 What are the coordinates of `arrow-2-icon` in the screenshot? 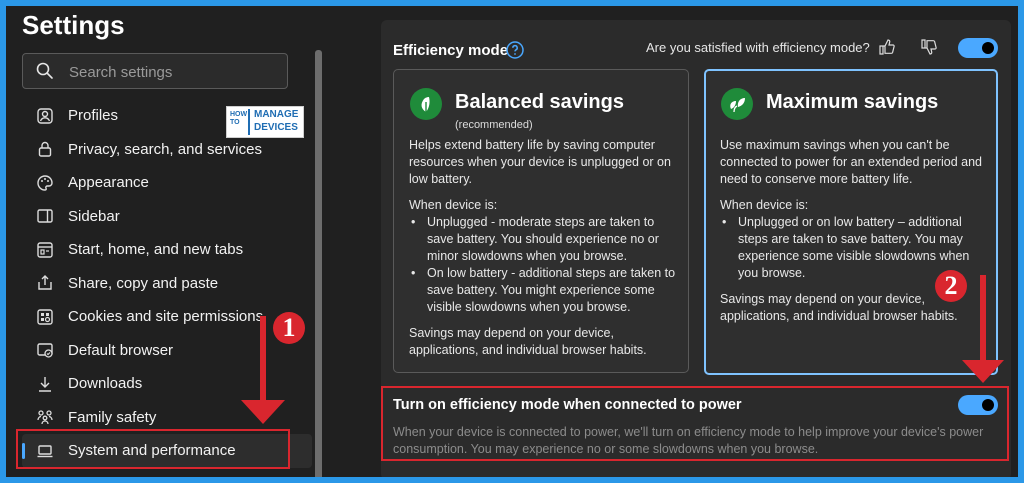 It's located at (983, 329).